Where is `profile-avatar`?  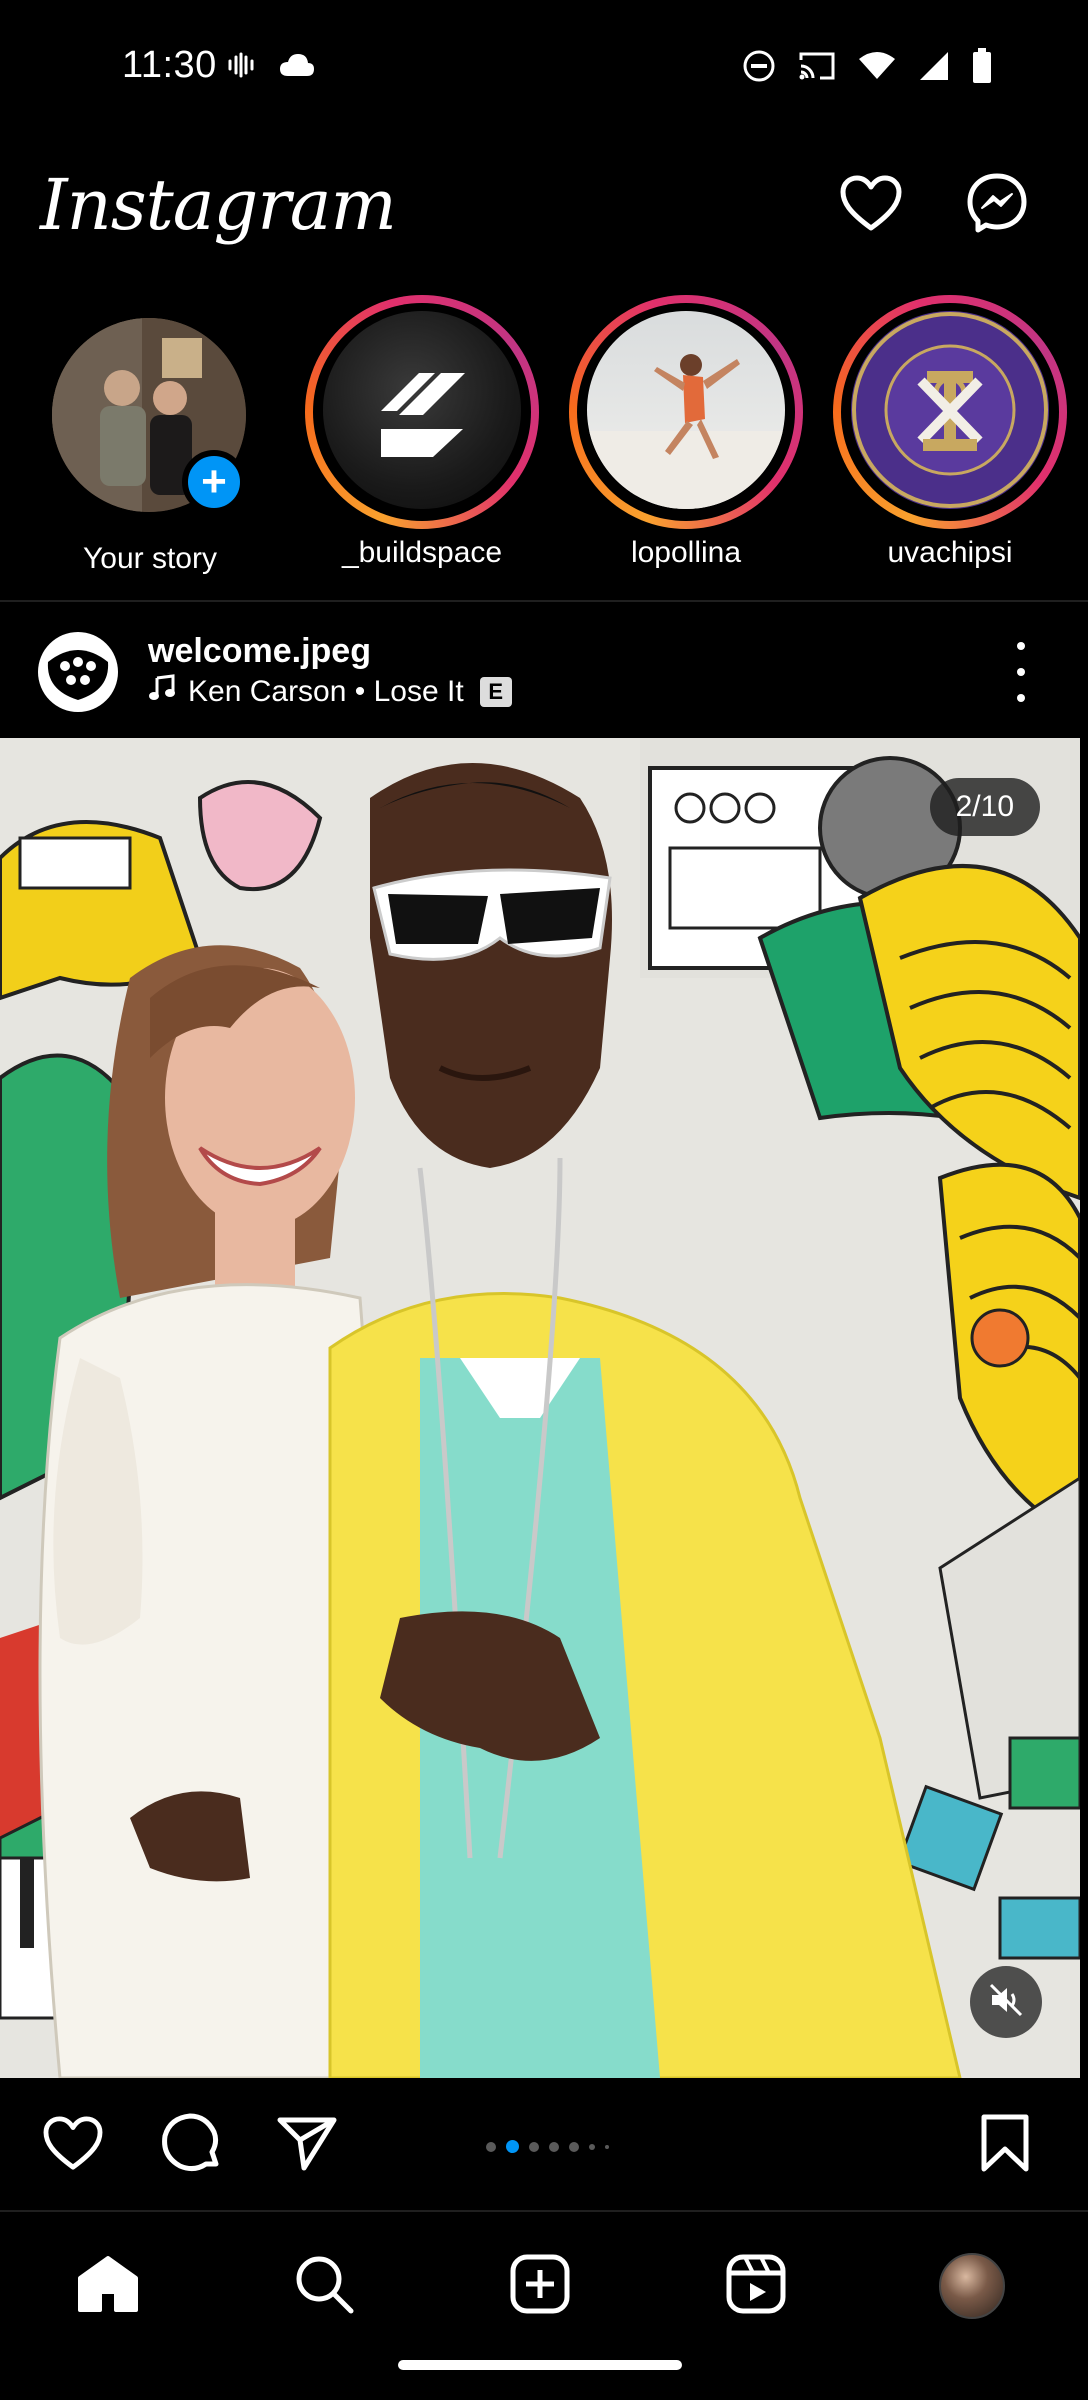
profile-avatar is located at coordinates (972, 2286).